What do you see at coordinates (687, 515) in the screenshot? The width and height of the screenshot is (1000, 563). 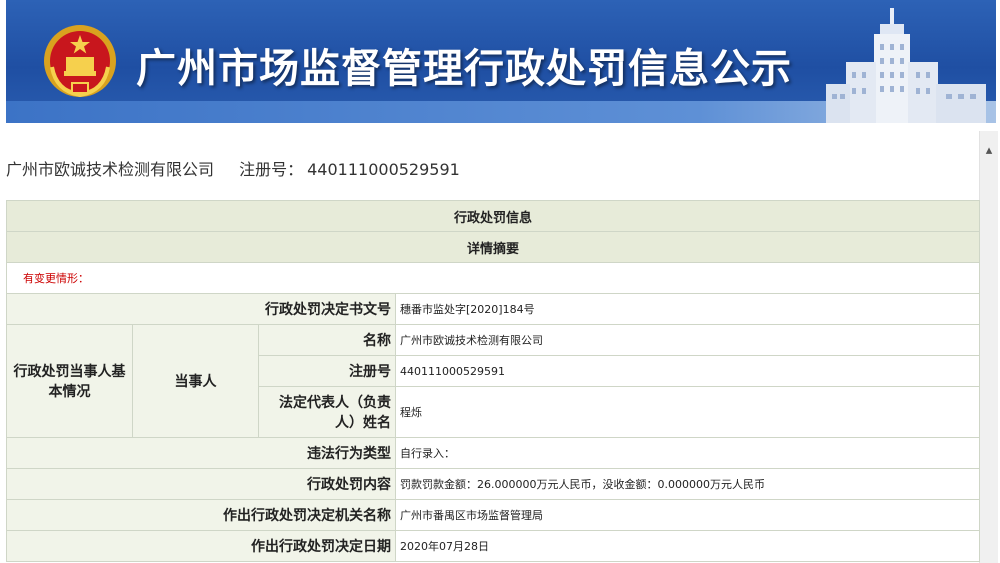 I see `authority-value: 广州市番禺区市场监督管理局` at bounding box center [687, 515].